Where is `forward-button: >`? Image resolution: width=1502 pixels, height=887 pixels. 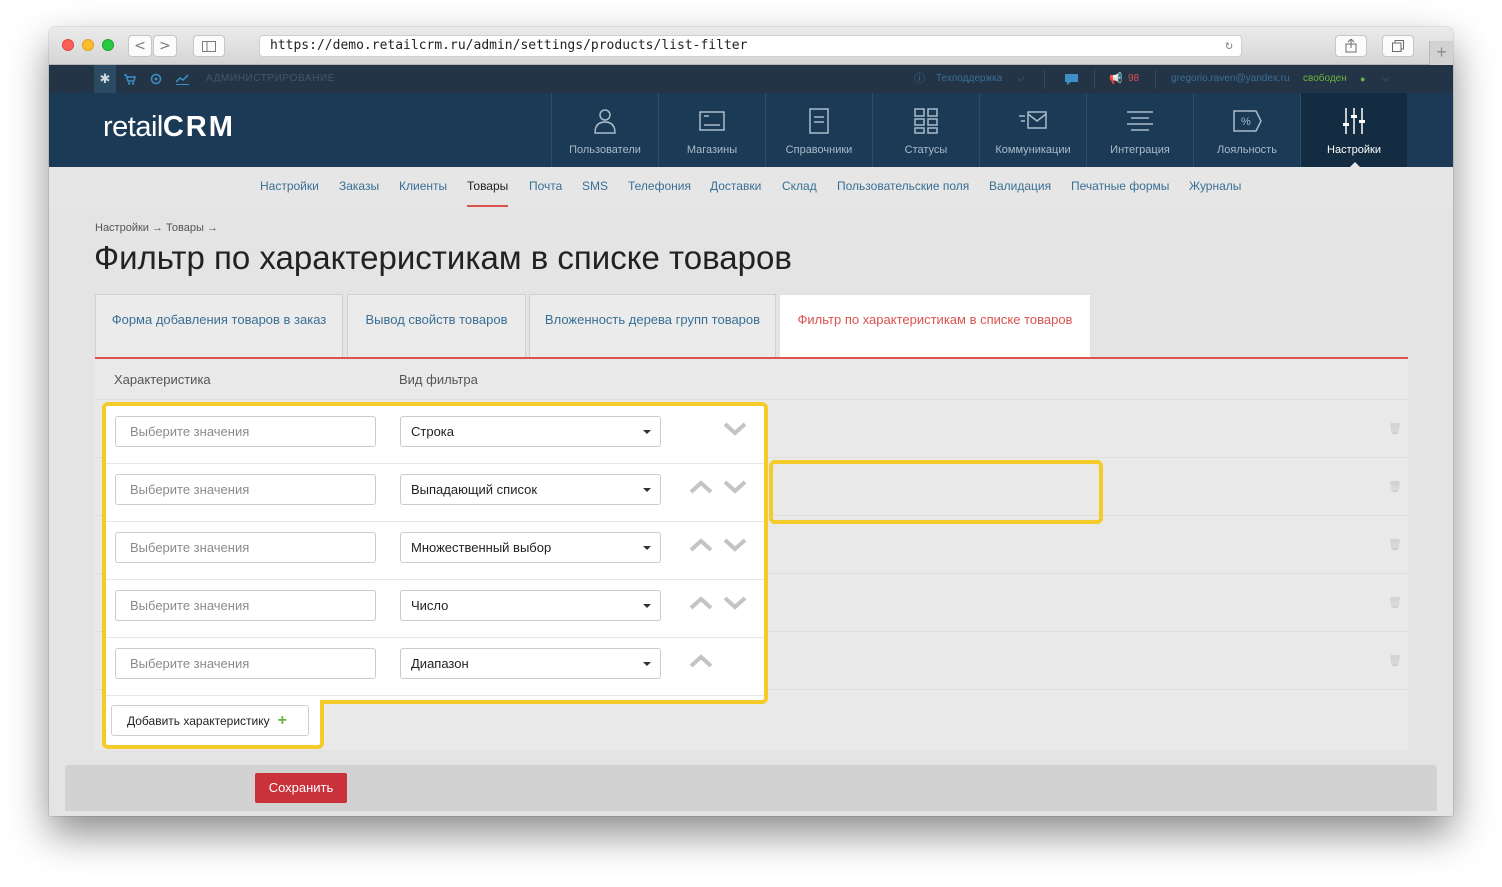
forward-button: > is located at coordinates (165, 46).